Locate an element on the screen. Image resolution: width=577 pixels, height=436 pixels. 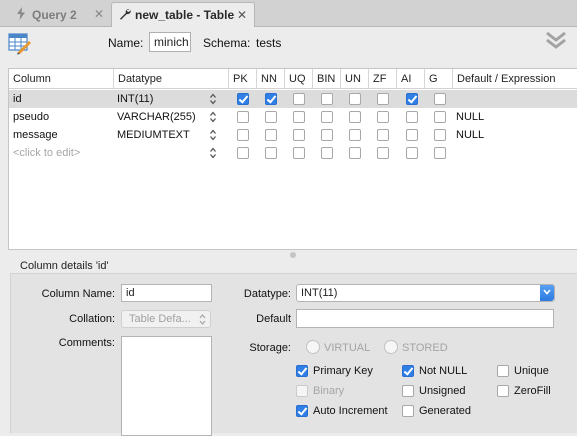
header-ai: AI is located at coordinates (410, 79).